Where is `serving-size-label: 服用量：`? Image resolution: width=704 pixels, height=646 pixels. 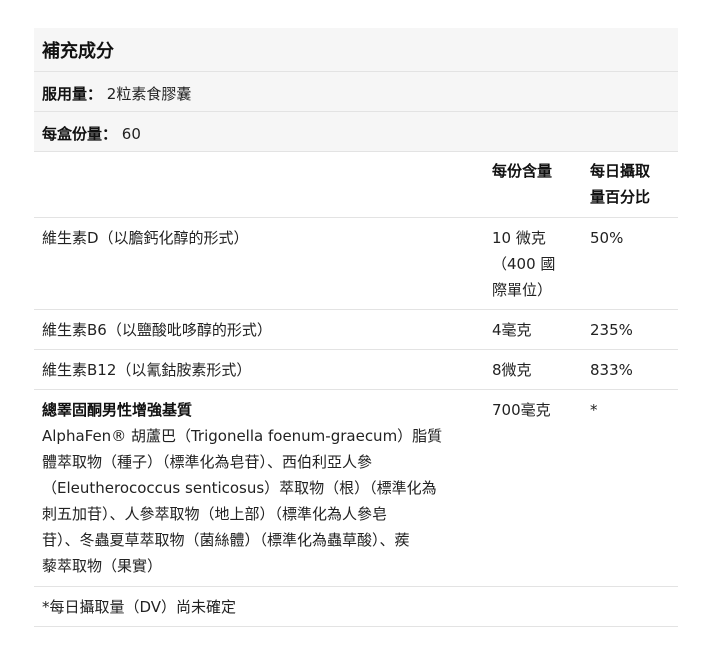
serving-size-label: 服用量： is located at coordinates (72, 94).